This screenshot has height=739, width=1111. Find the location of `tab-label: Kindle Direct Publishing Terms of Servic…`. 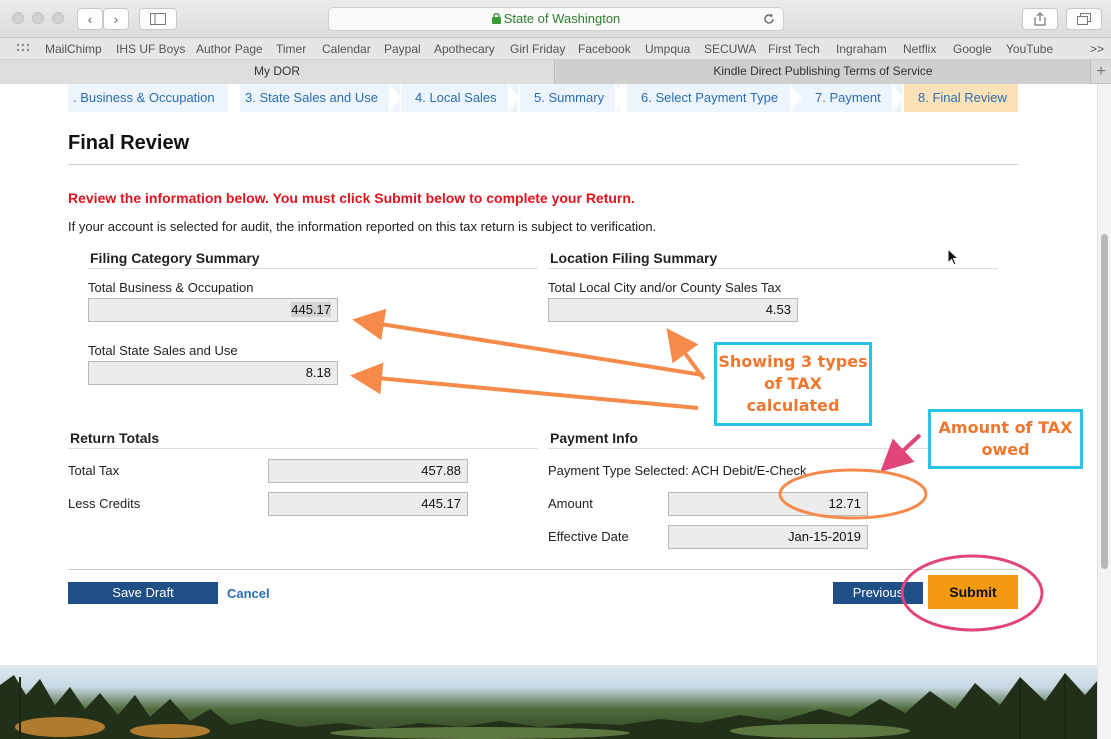

tab-label: Kindle Direct Publishing Terms of Servic… is located at coordinates (823, 71).